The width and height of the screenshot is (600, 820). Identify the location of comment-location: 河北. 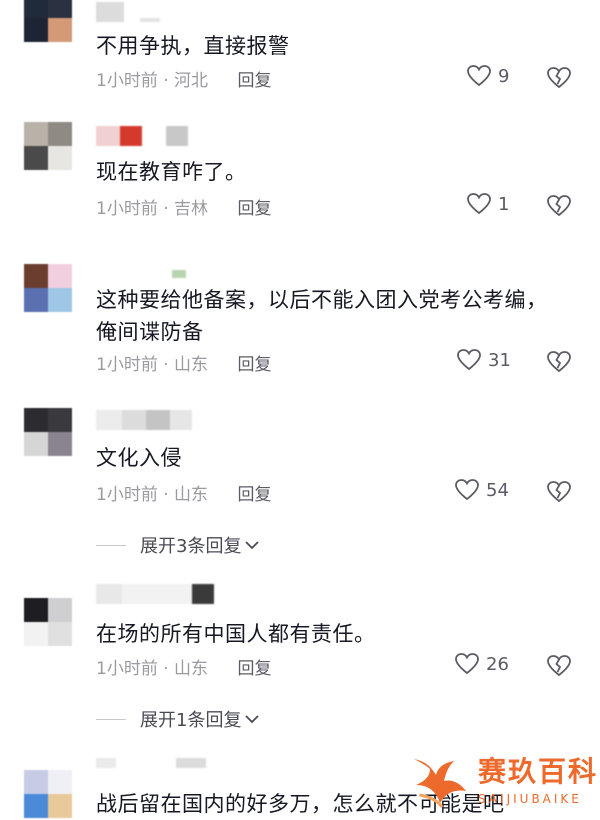
(191, 81).